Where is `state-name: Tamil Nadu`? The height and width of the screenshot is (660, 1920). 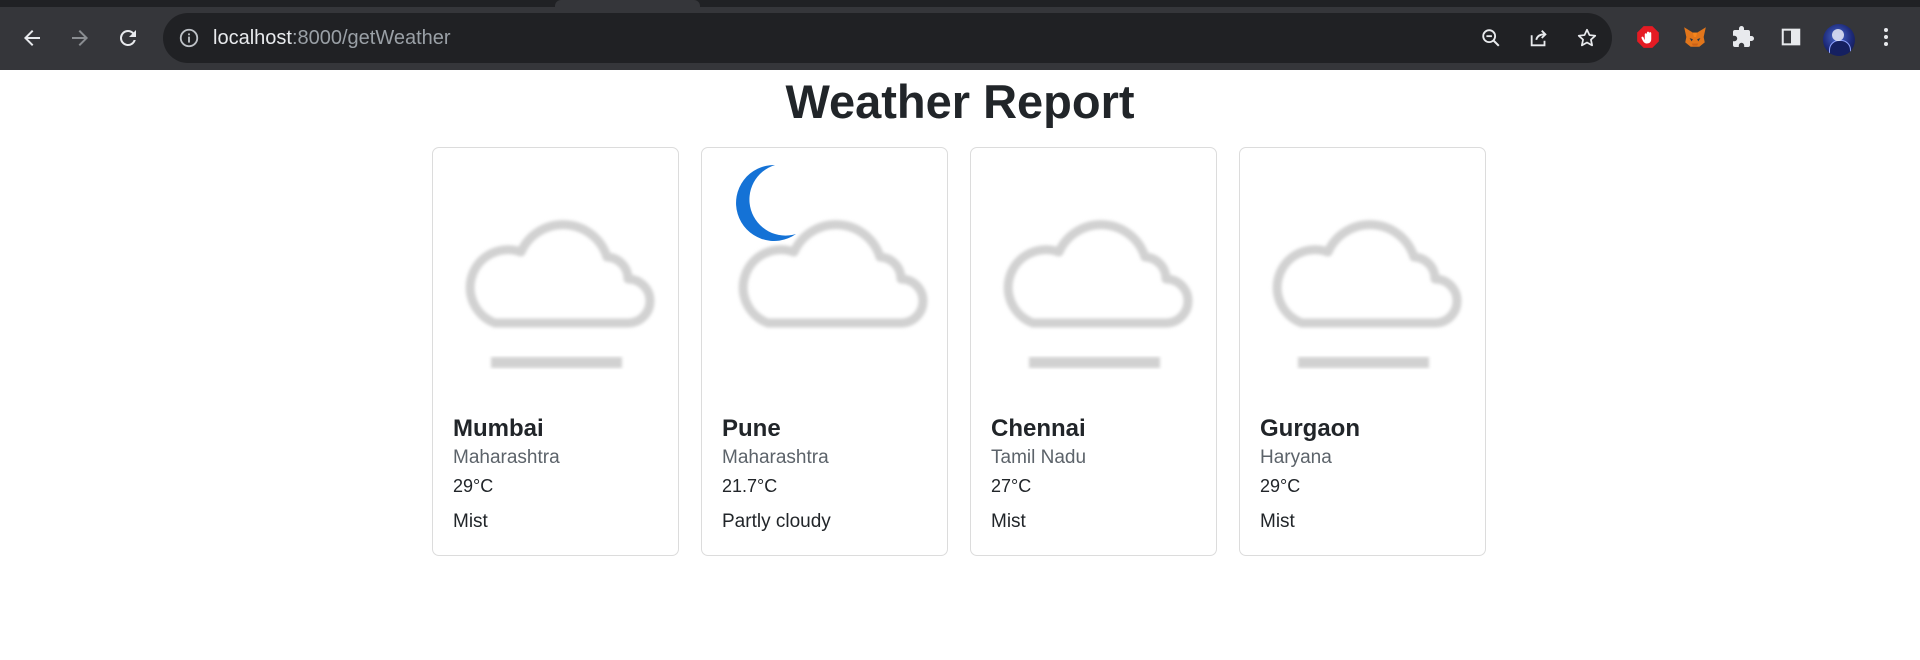 state-name: Tamil Nadu is located at coordinates (1039, 457).